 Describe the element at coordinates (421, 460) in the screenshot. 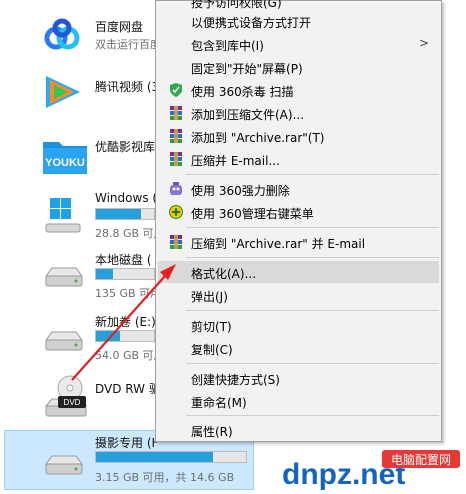

I see `watermark-label: 电脑配置网` at that location.